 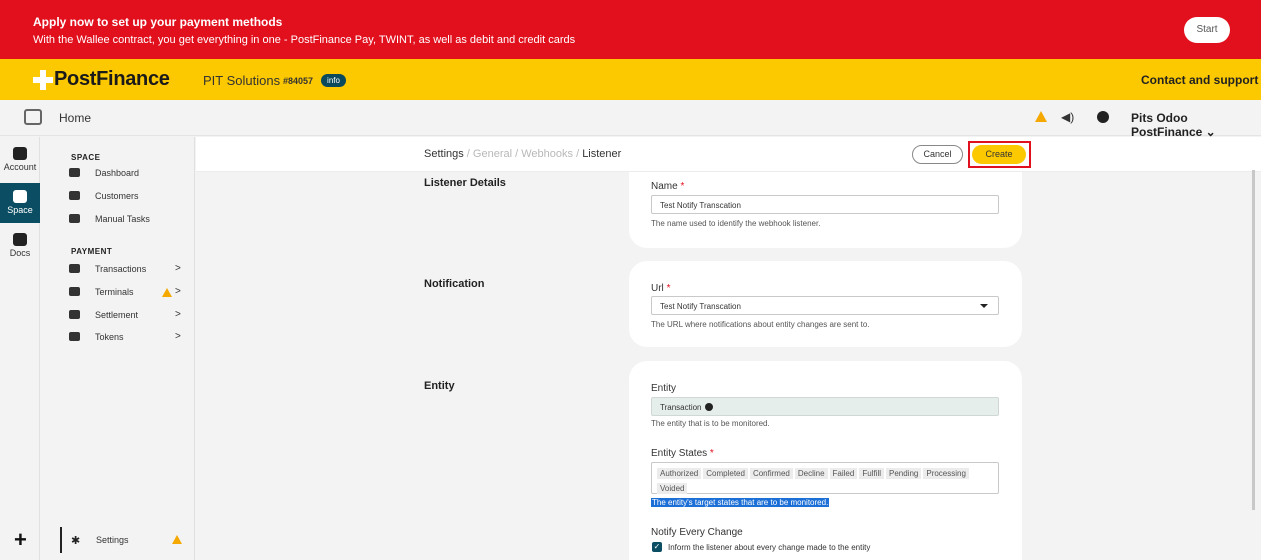 What do you see at coordinates (825, 305) in the screenshot?
I see `url-select: Test Notify Transcation` at bounding box center [825, 305].